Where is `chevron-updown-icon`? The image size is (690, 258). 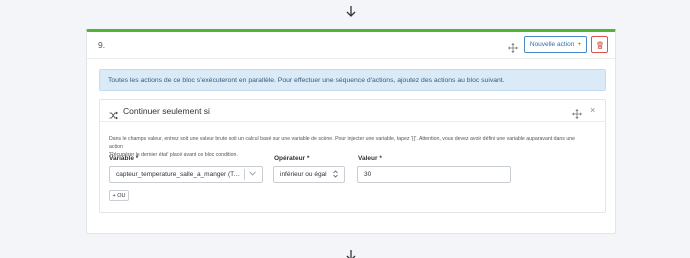
chevron-updown-icon is located at coordinates (335, 174).